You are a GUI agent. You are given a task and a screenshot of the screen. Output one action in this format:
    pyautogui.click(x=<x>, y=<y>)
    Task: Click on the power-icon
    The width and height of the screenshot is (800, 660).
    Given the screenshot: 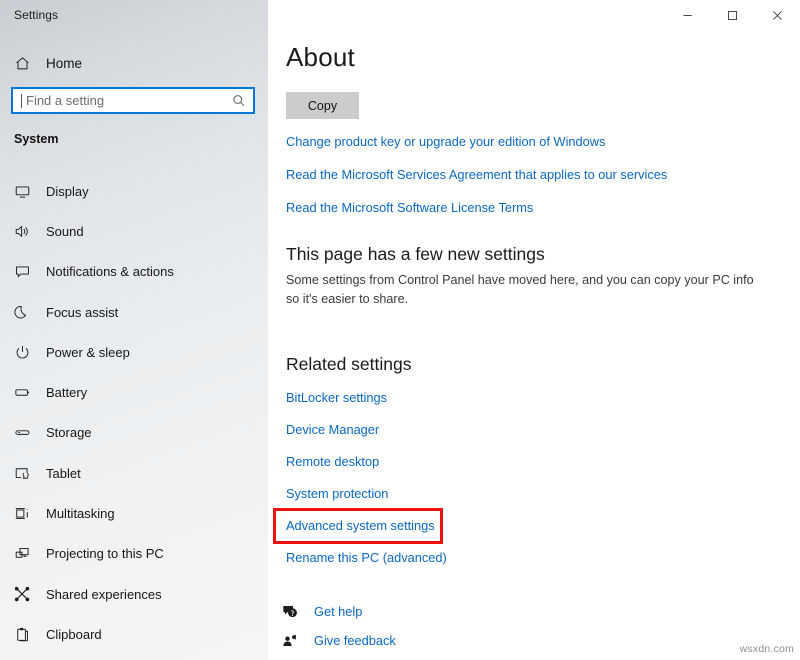 What is the action you would take?
    pyautogui.click(x=27, y=352)
    